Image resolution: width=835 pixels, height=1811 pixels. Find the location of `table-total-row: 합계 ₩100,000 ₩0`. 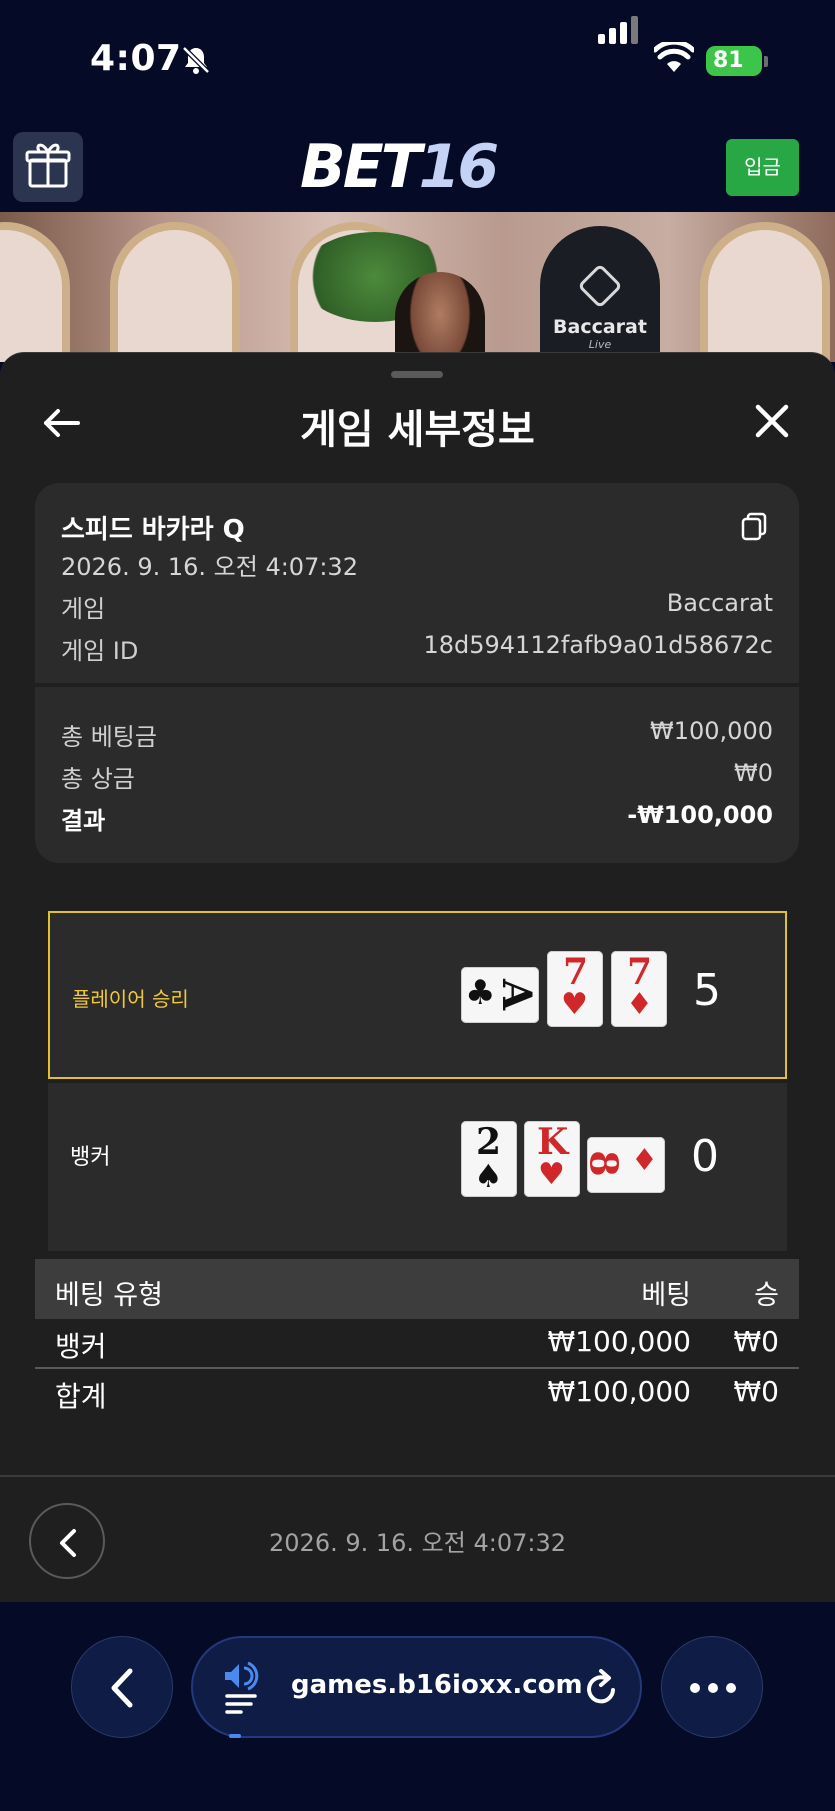

table-total-row: 합계 ₩100,000 ₩0 is located at coordinates (417, 1391).